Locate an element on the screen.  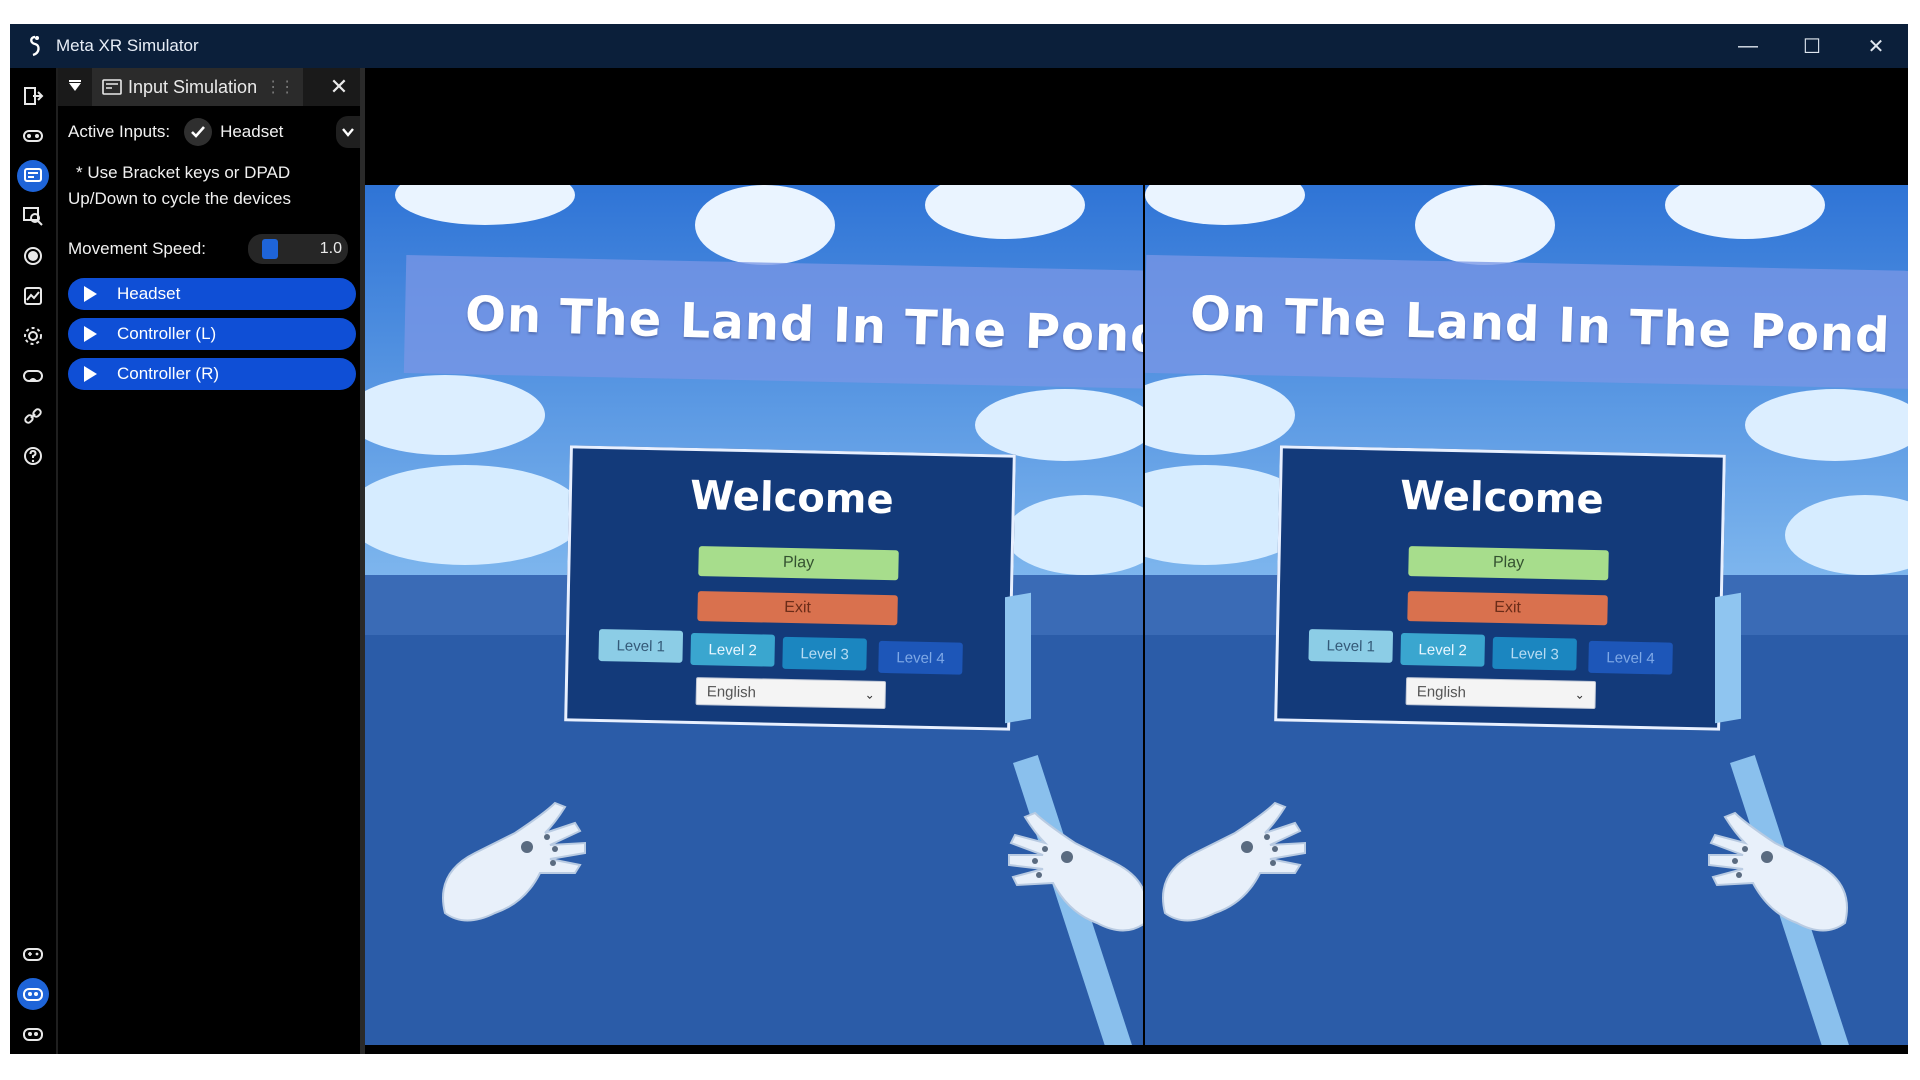
controller-active-icon is located at coordinates (33, 994).